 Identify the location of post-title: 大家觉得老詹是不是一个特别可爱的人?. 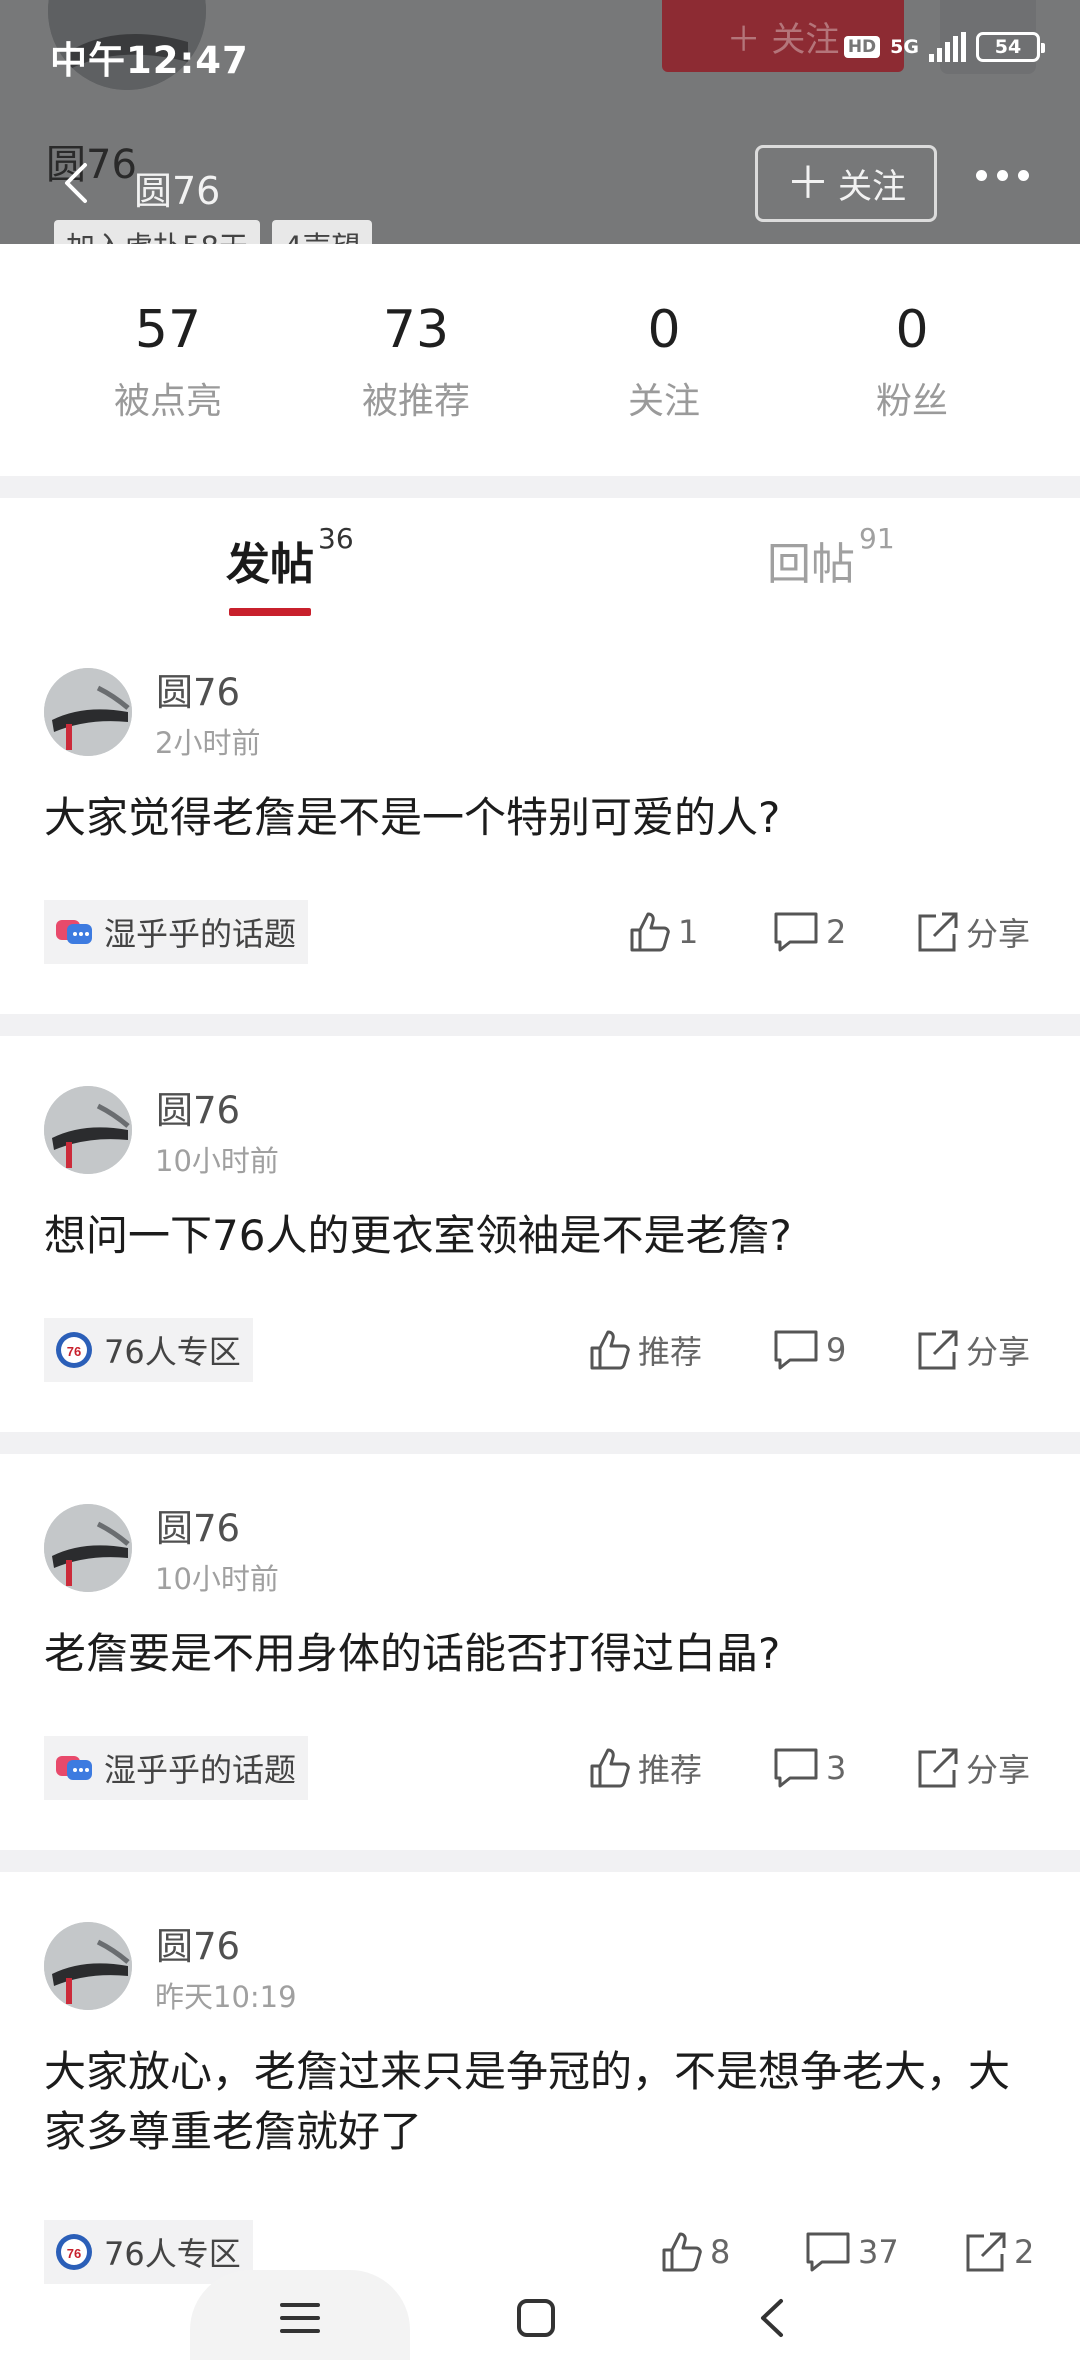
(544, 818).